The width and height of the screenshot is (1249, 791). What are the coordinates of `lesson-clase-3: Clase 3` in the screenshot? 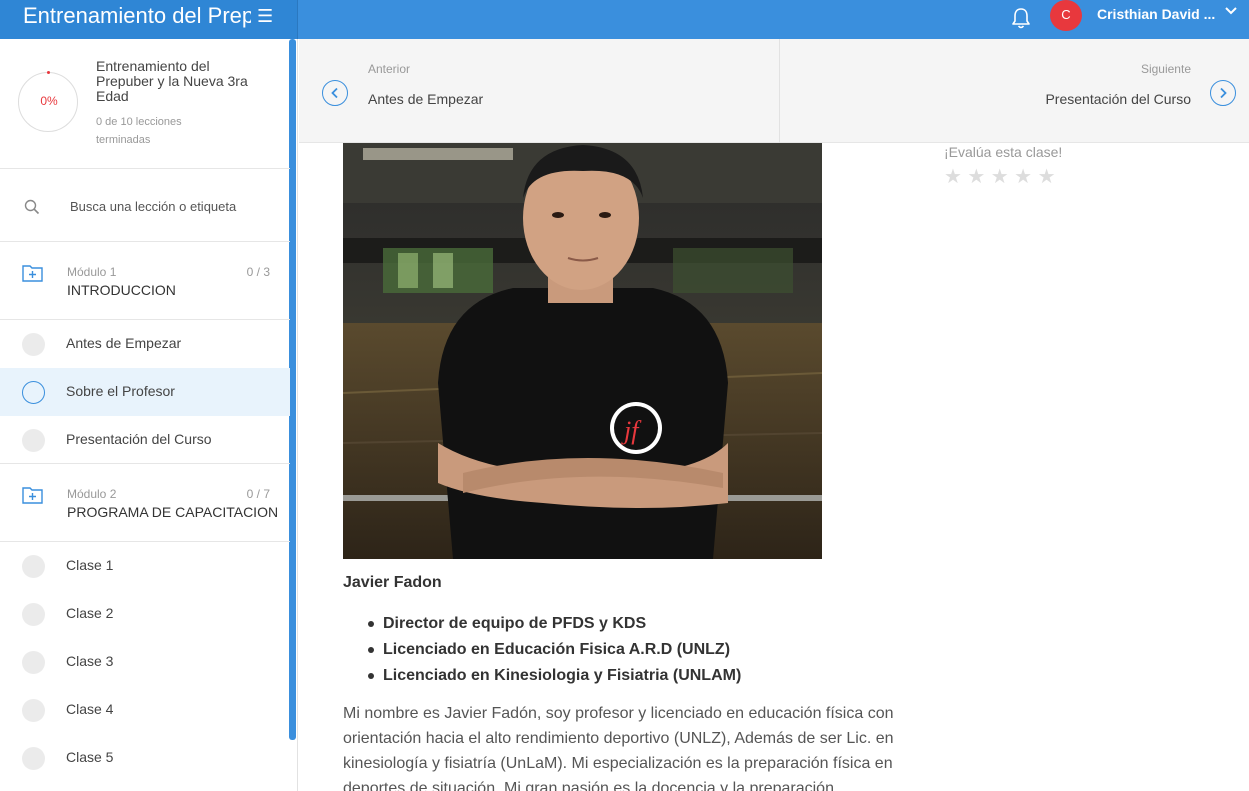 It's located at (145, 662).